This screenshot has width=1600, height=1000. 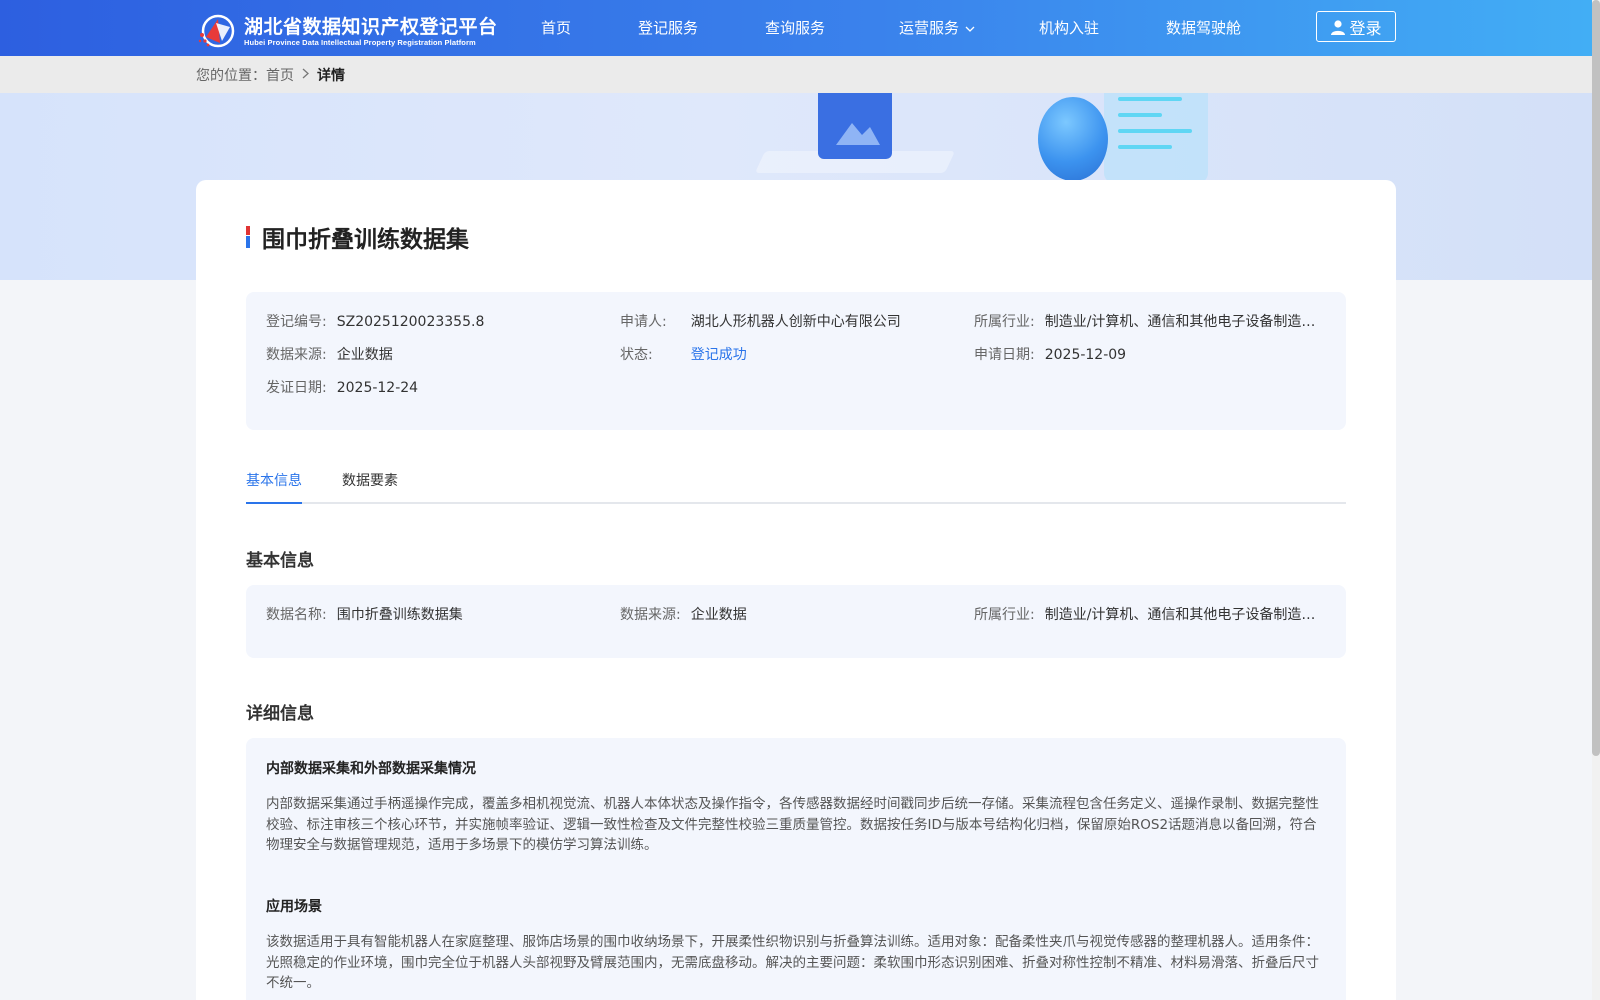 What do you see at coordinates (399, 615) in the screenshot?
I see `field-value: 围巾折叠训练数据集` at bounding box center [399, 615].